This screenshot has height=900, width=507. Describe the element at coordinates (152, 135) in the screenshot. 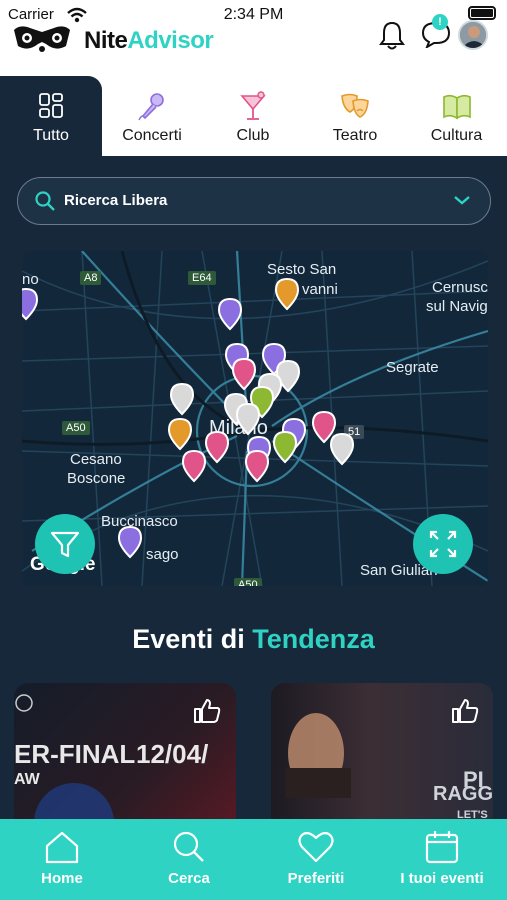

I see `tab-label: Concerti` at that location.